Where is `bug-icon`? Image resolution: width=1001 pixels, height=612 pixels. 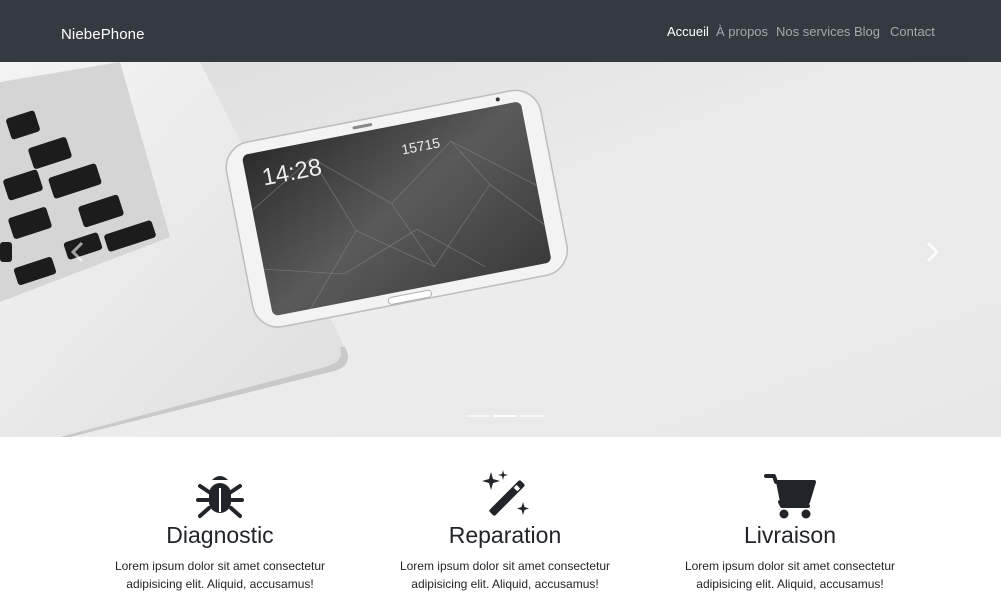
bug-icon is located at coordinates (220, 497).